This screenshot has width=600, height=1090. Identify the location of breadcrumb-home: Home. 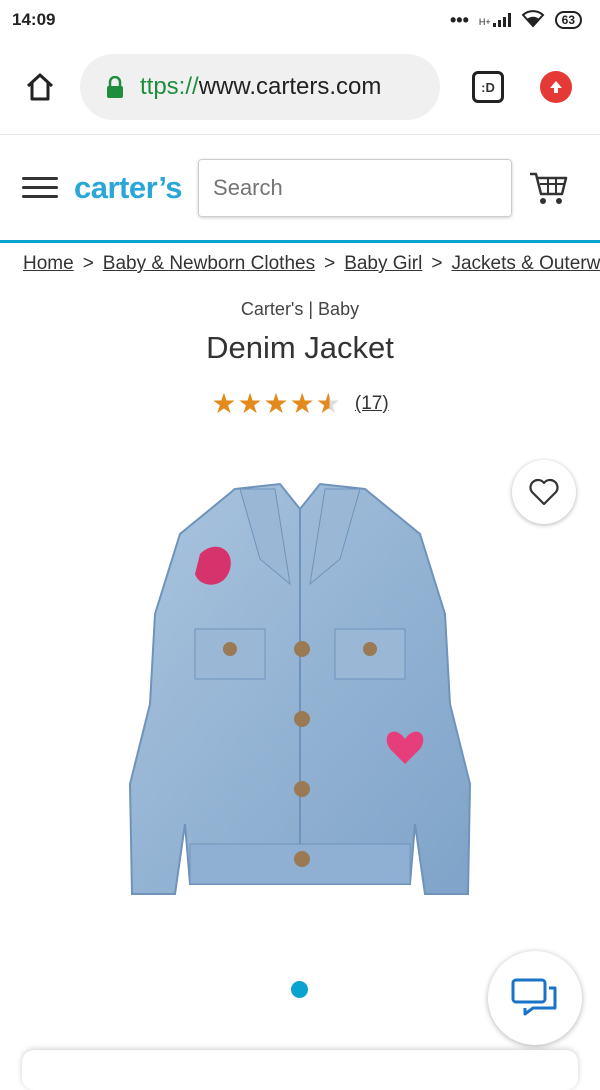
(48, 264).